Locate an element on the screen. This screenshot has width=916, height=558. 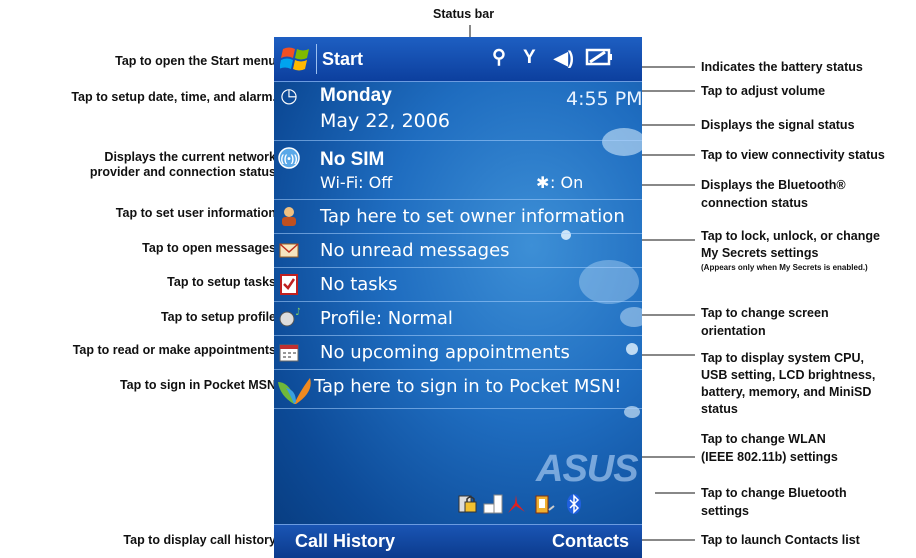
bluetooth-status: : On is located at coordinates (567, 182).